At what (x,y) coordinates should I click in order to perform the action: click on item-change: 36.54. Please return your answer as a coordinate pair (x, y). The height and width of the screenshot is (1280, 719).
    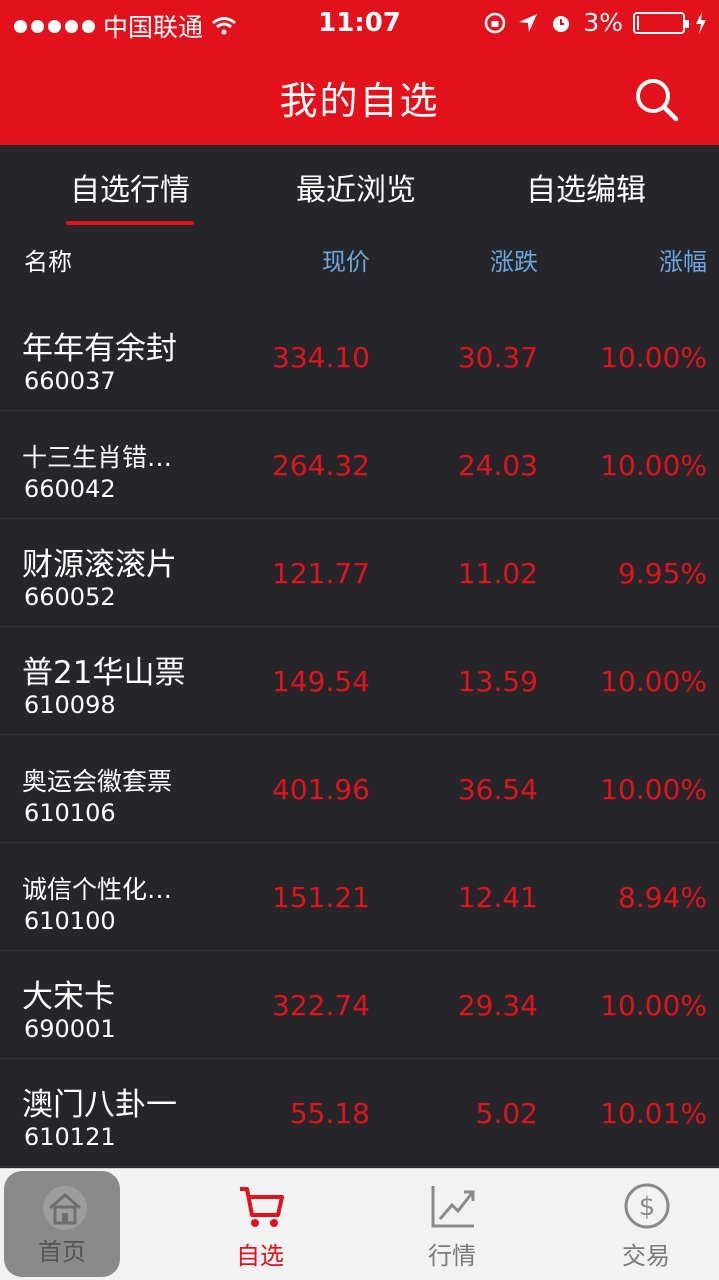
    Looking at the image, I should click on (497, 789).